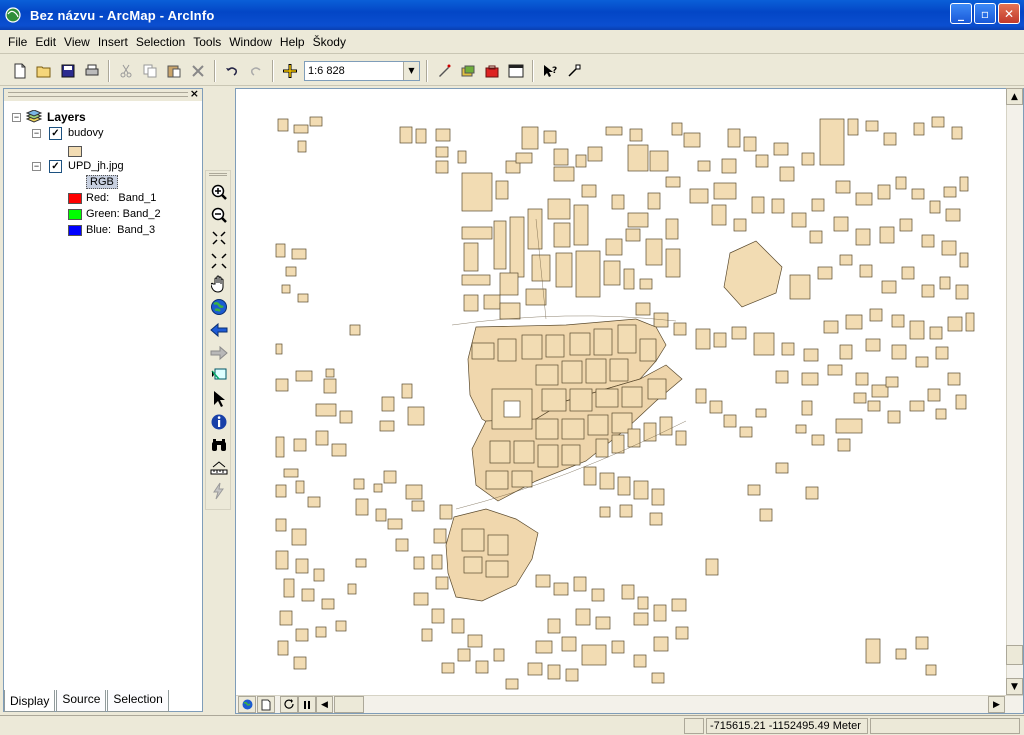 The image size is (1024, 735). What do you see at coordinates (1009, 13) in the screenshot?
I see `close-button: ✕` at bounding box center [1009, 13].